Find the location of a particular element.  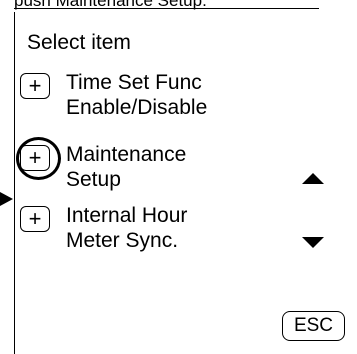

menu-item-label-line2: Setup is located at coordinates (93, 179).